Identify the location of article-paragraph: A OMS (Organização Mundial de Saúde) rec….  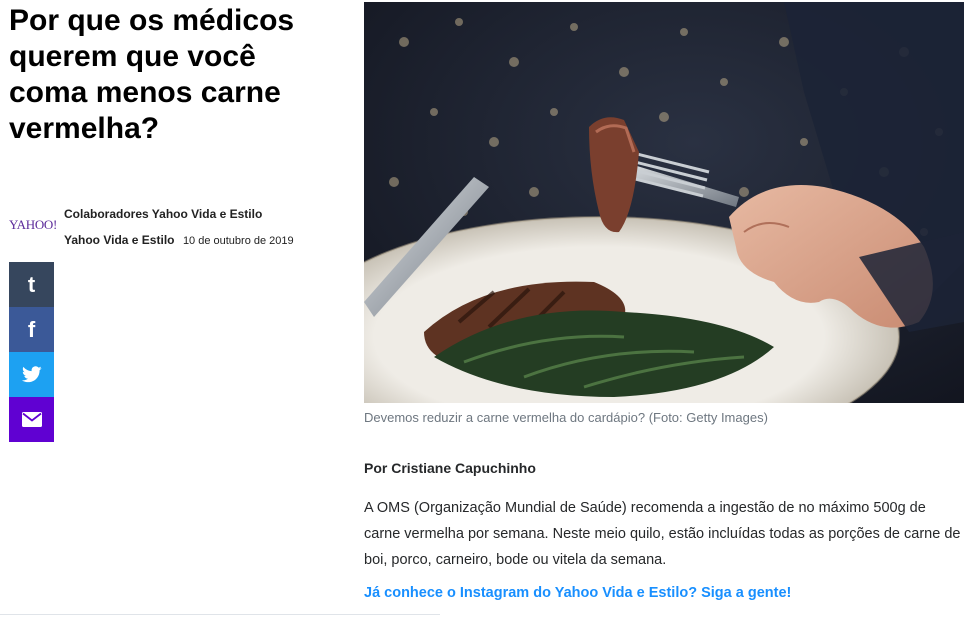
(662, 534).